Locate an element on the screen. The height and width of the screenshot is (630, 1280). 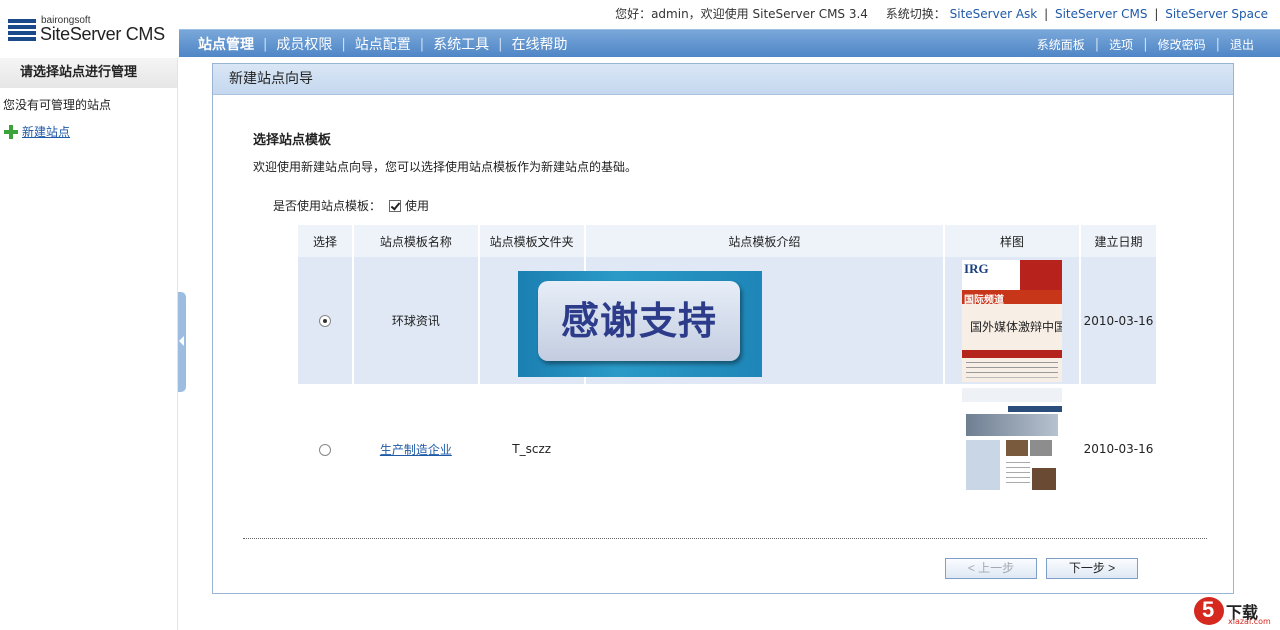
arrow-left-icon is located at coordinates (181, 341).